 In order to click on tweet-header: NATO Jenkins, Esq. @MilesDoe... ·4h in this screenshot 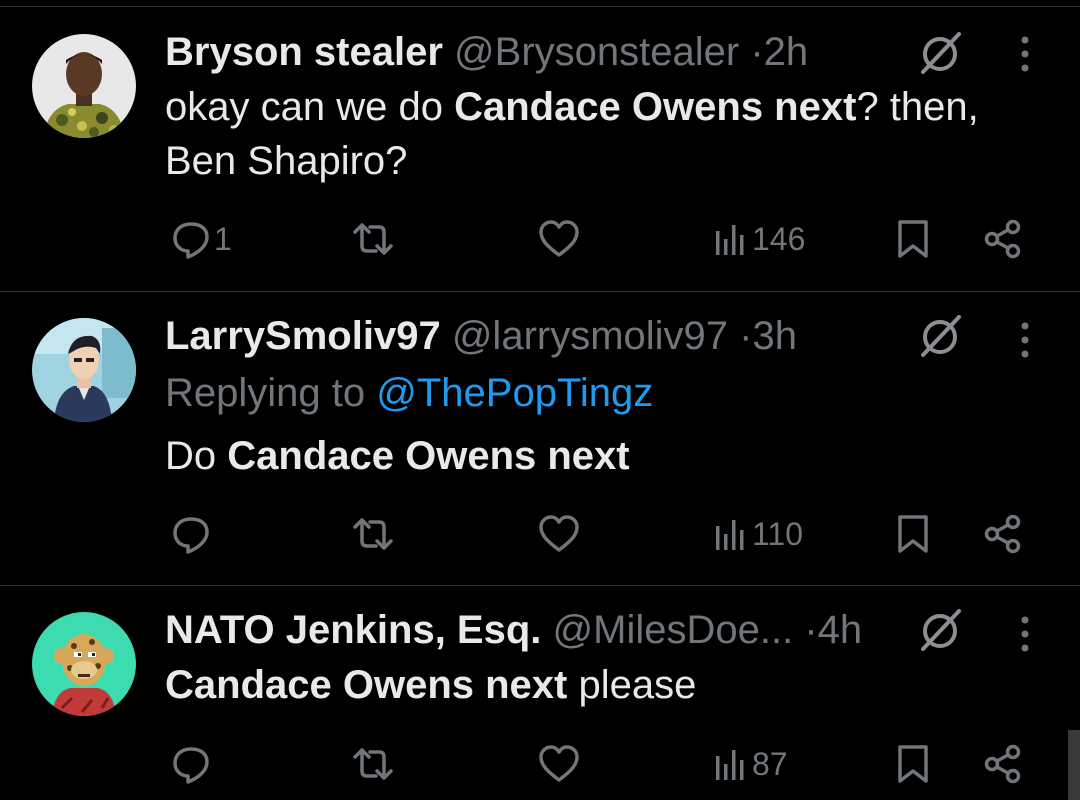, I will do `click(513, 630)`.